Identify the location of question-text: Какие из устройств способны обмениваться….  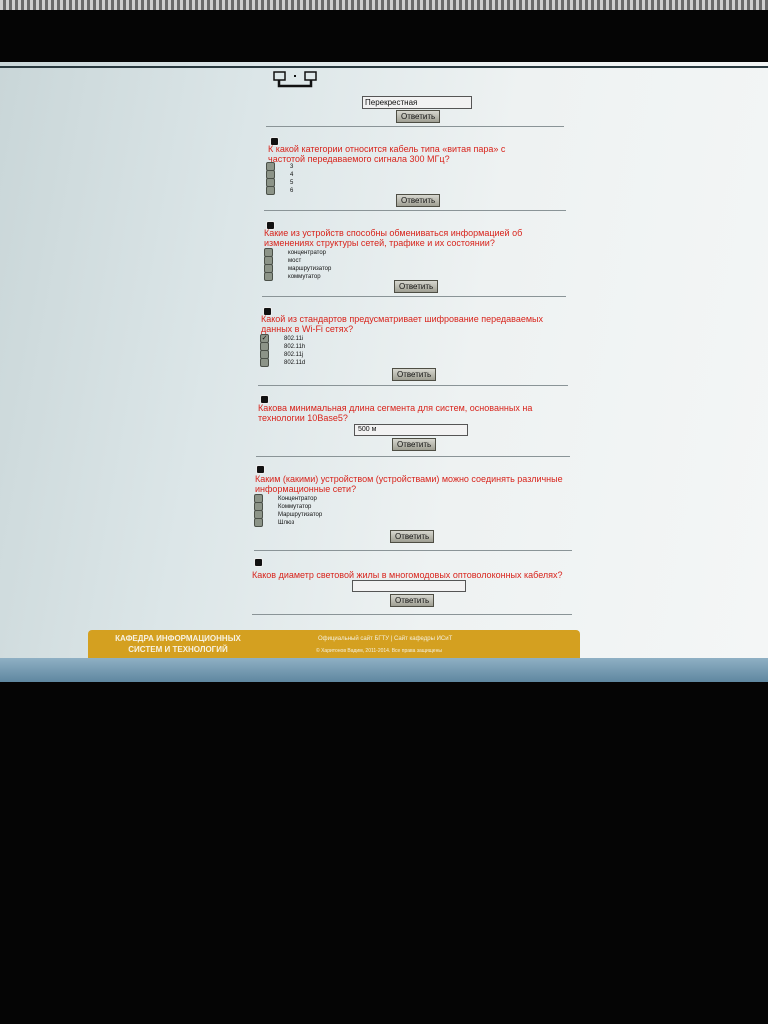
(393, 238).